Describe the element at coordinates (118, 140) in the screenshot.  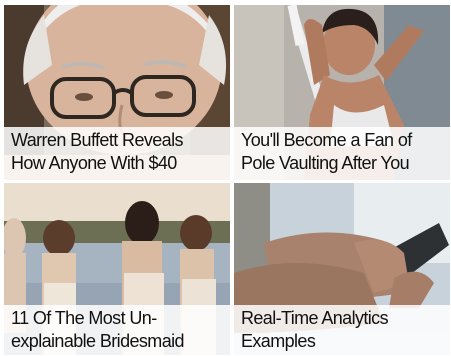
I see `article-title-line-1: Warren Buffett Reveals` at that location.